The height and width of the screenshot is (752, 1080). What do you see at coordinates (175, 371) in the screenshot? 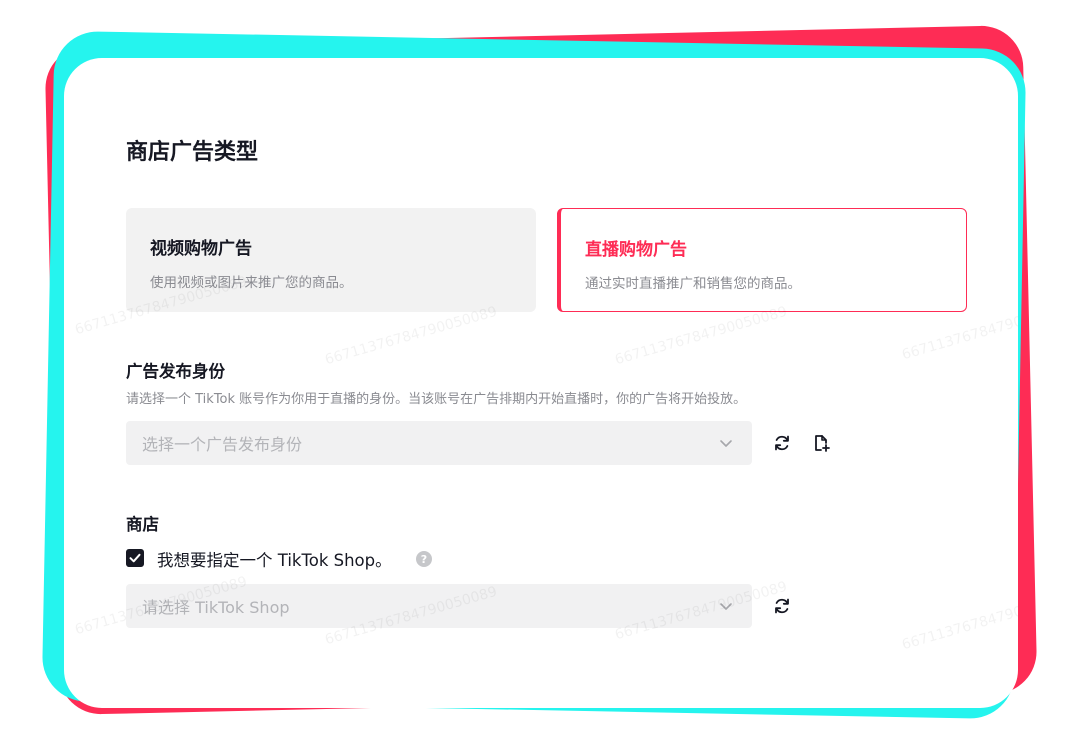
I see `identity-label: 广告发布身份` at bounding box center [175, 371].